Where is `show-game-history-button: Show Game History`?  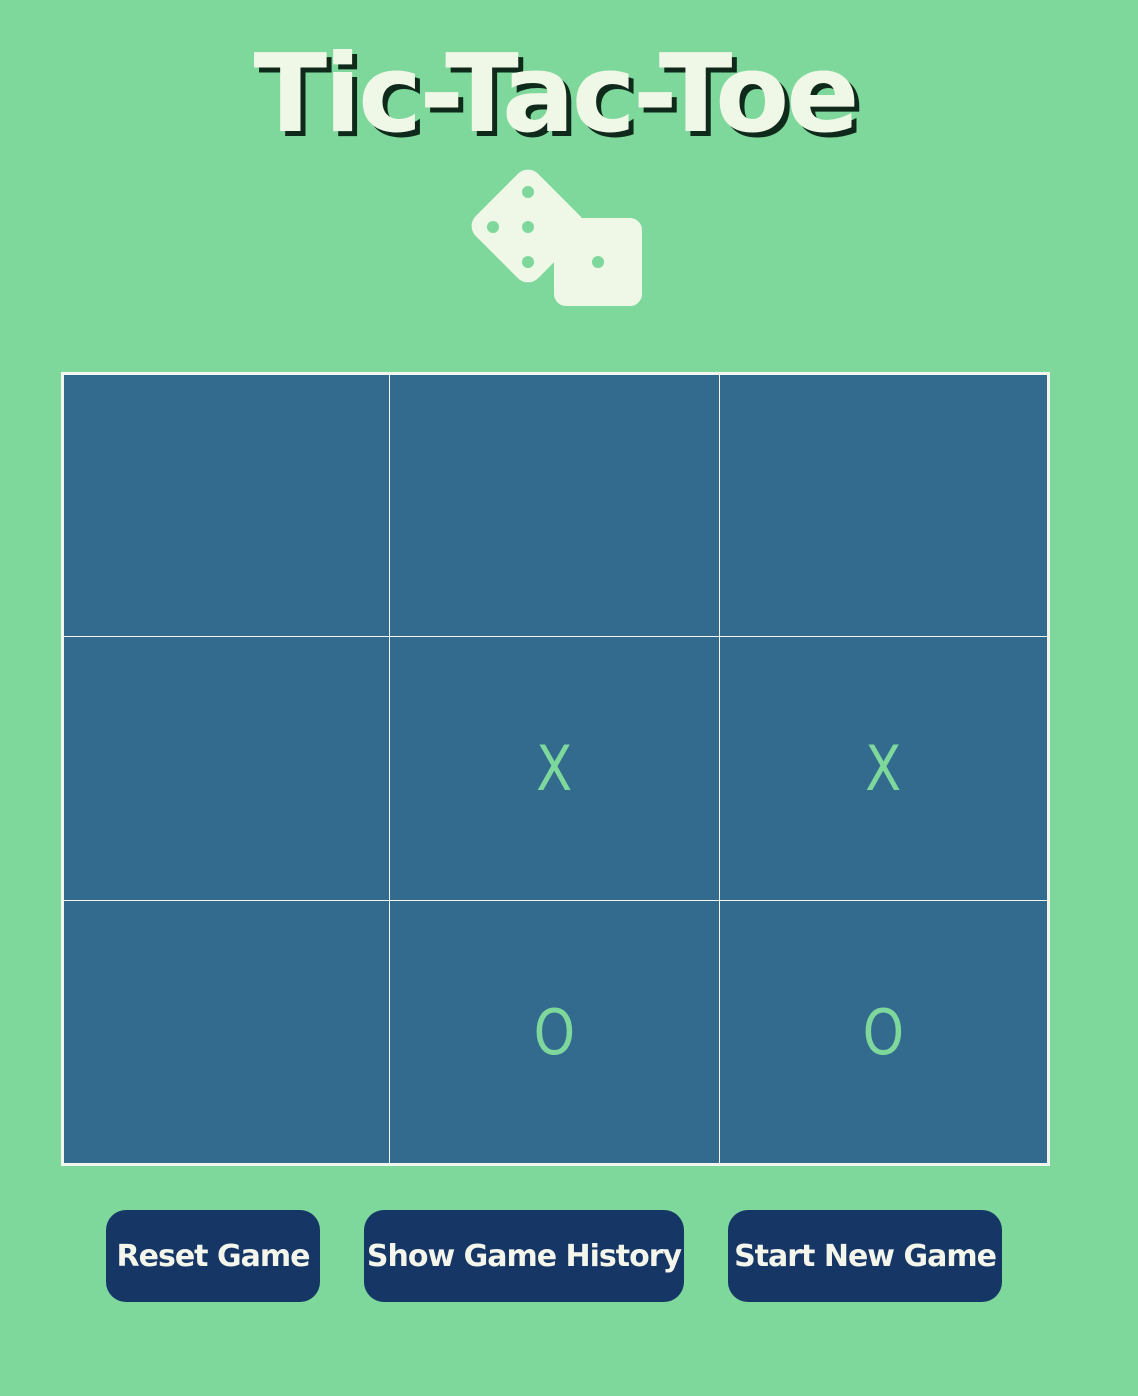
show-game-history-button: Show Game History is located at coordinates (524, 1256).